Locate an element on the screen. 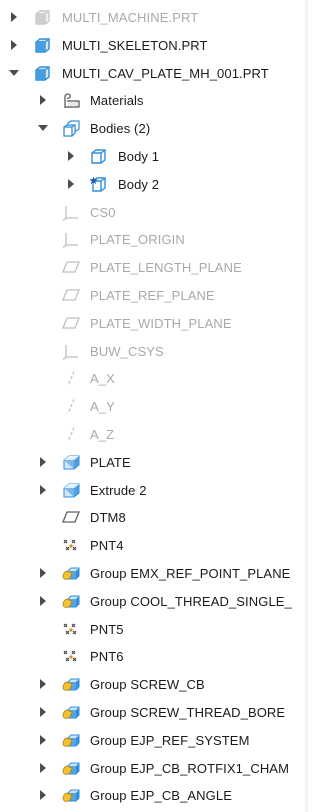 The height and width of the screenshot is (812, 320). tree-item-label: Body 2 is located at coordinates (139, 184).